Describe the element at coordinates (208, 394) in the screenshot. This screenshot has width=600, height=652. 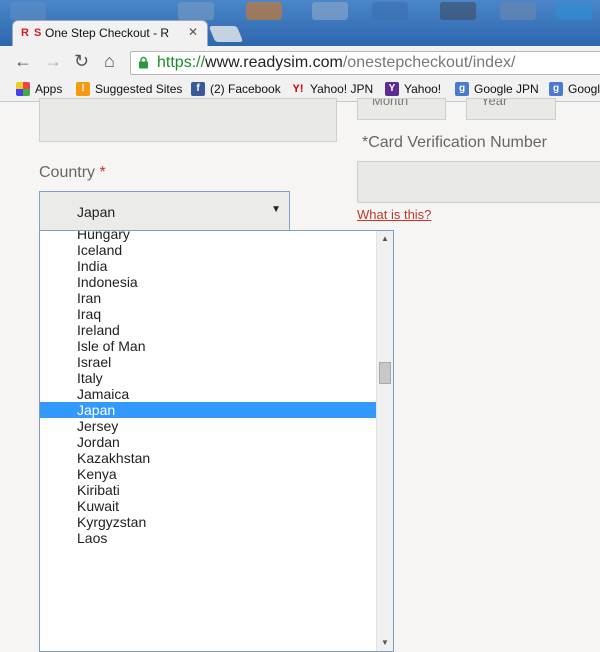
I see `country-option: Jamaica` at that location.